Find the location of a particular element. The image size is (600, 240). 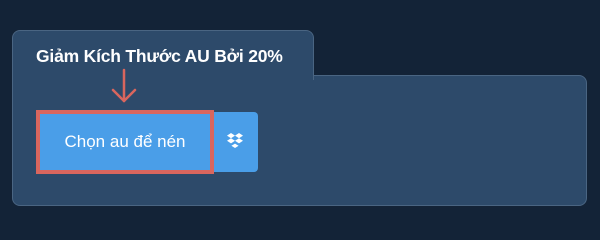

tool-tab: Giảm Kích Thước AU Bởi 20% is located at coordinates (163, 55).